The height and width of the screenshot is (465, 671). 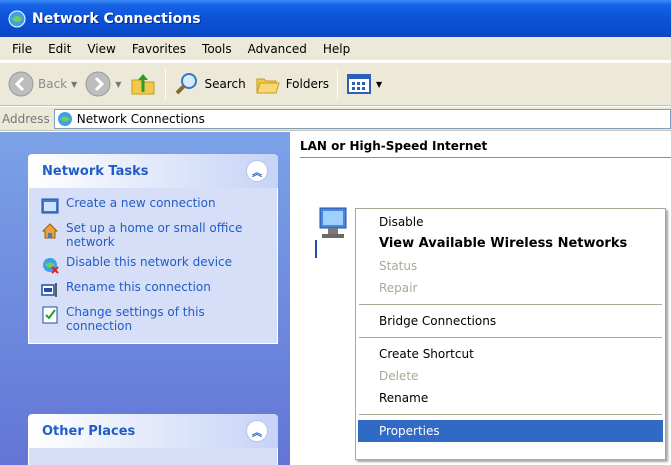 I want to click on forward-button: ▼, so click(x=103, y=84).